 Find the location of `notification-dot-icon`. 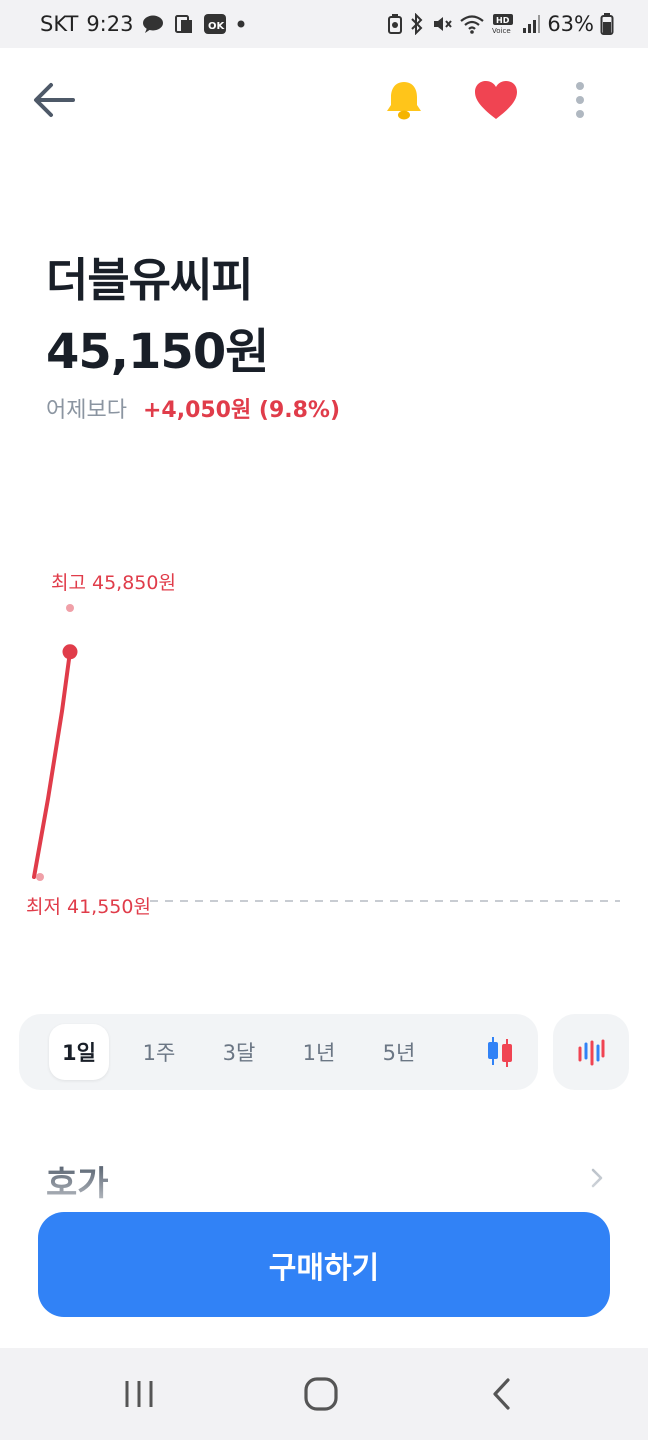

notification-dot-icon is located at coordinates (241, 24).